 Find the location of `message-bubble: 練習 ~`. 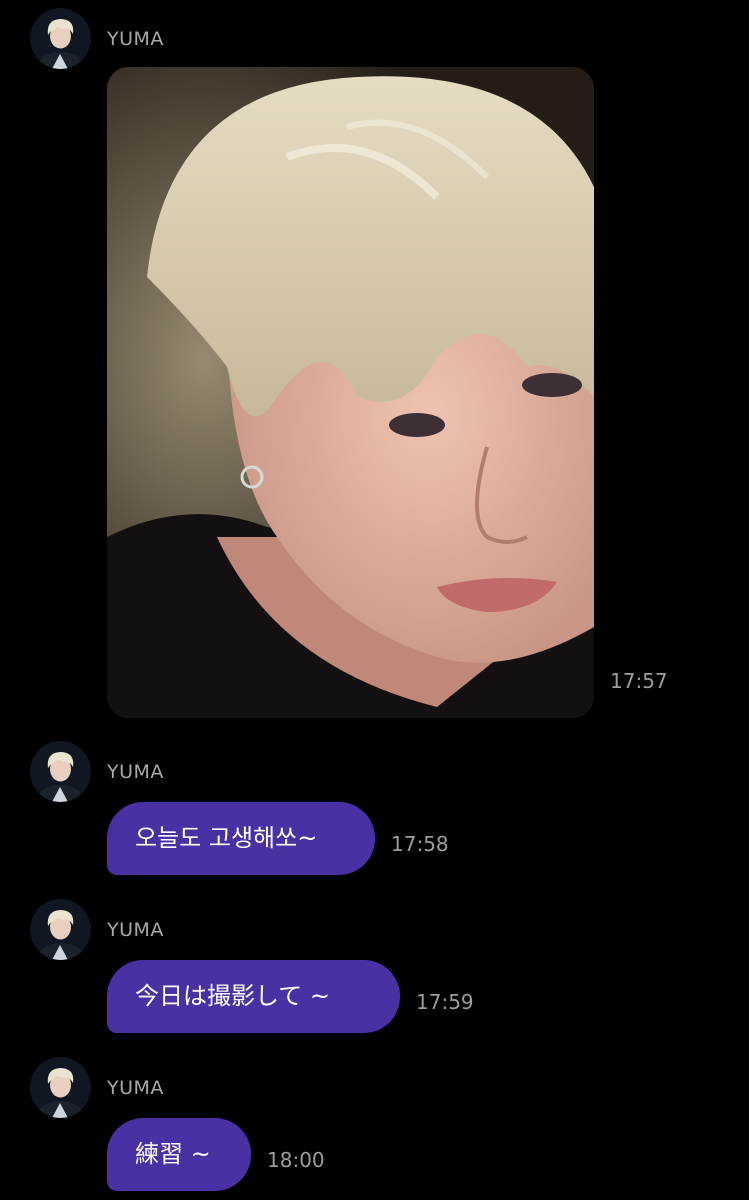

message-bubble: 練習 ~ is located at coordinates (179, 1154).